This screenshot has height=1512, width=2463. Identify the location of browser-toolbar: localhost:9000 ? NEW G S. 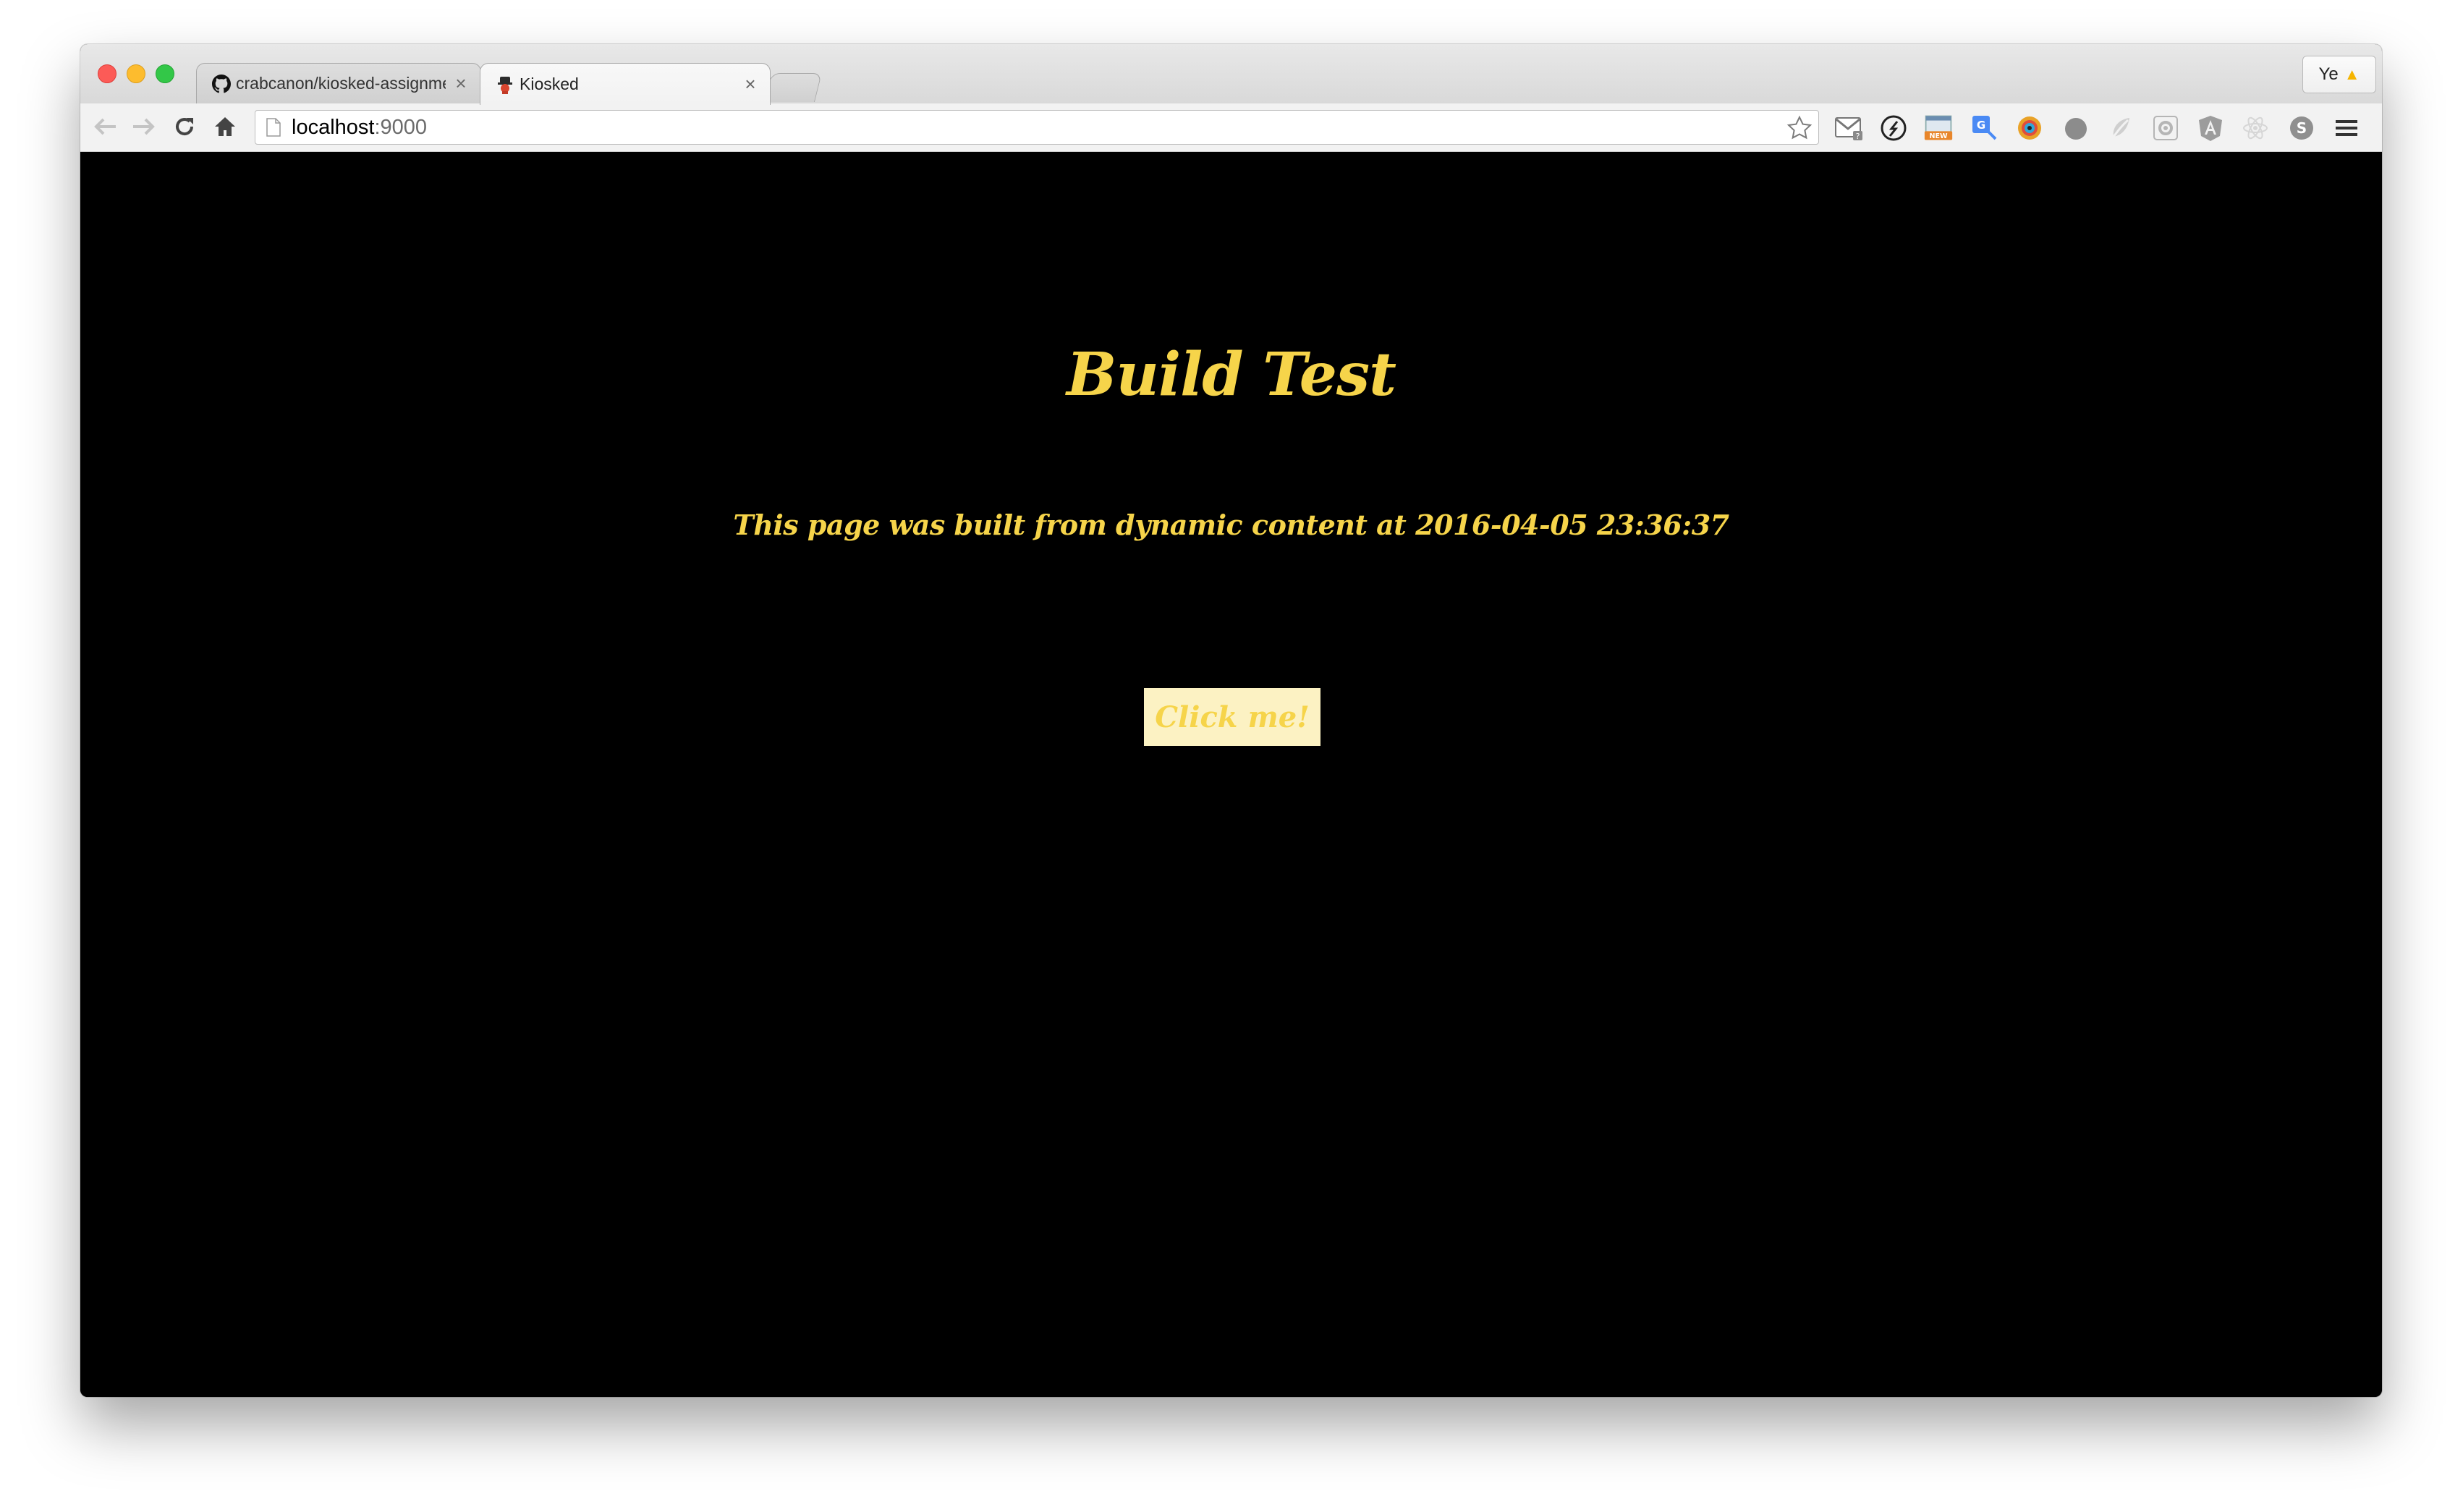
(1231, 127).